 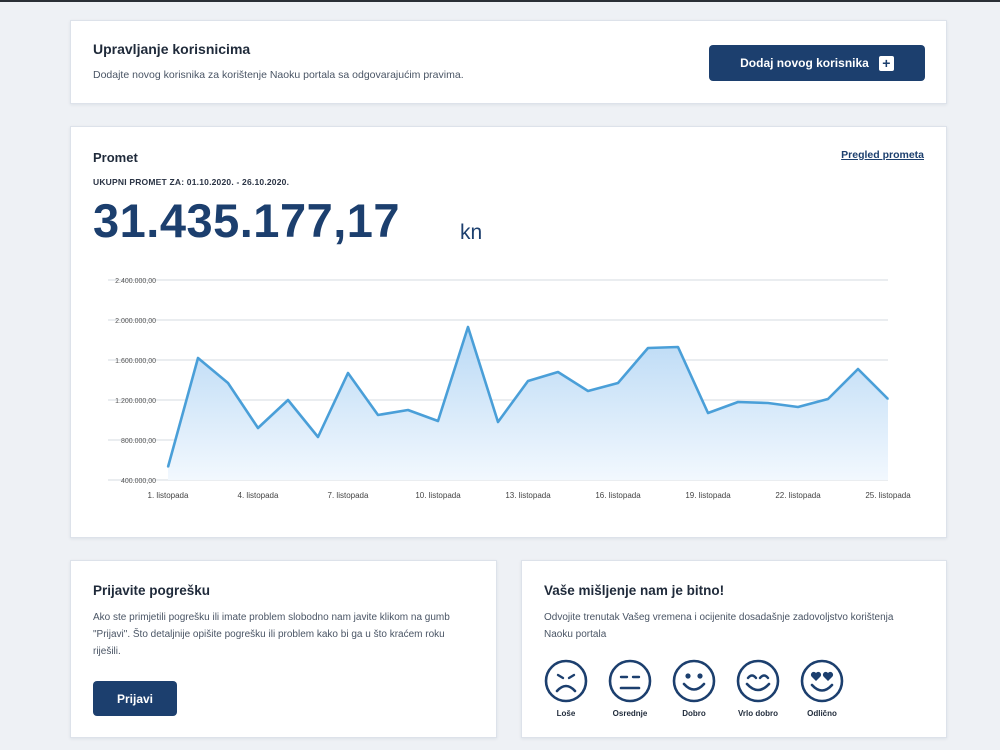 What do you see at coordinates (115, 157) in the screenshot?
I see `turnover-title: Promet` at bounding box center [115, 157].